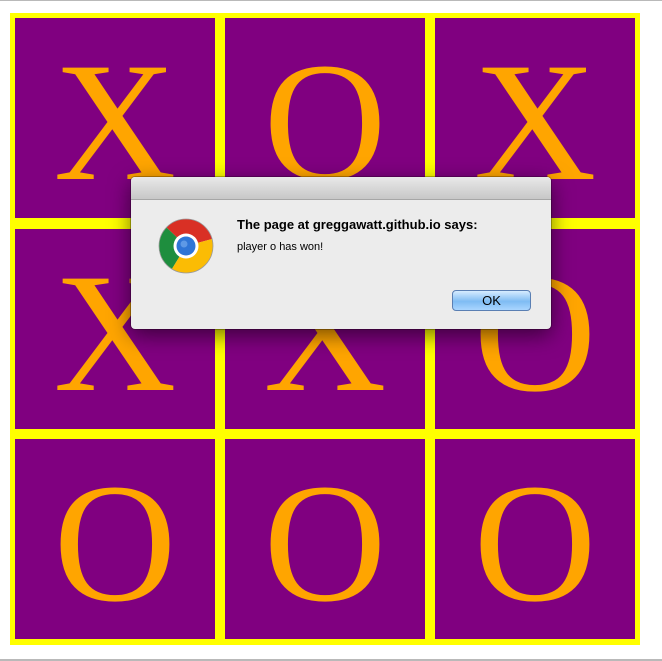 Image resolution: width=662 pixels, height=661 pixels. Describe the element at coordinates (186, 246) in the screenshot. I see `chrome-logo-icon` at that location.